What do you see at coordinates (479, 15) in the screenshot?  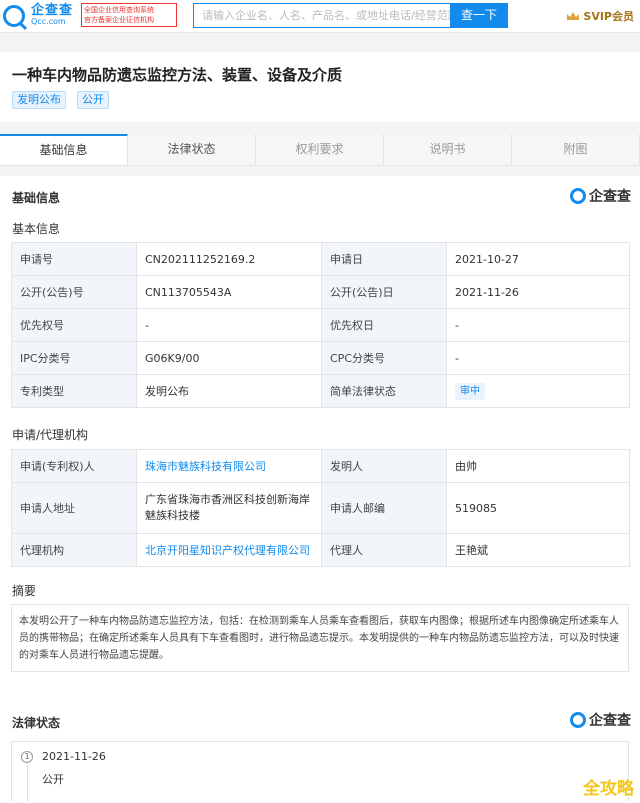 I see `search-button: 查一下` at bounding box center [479, 15].